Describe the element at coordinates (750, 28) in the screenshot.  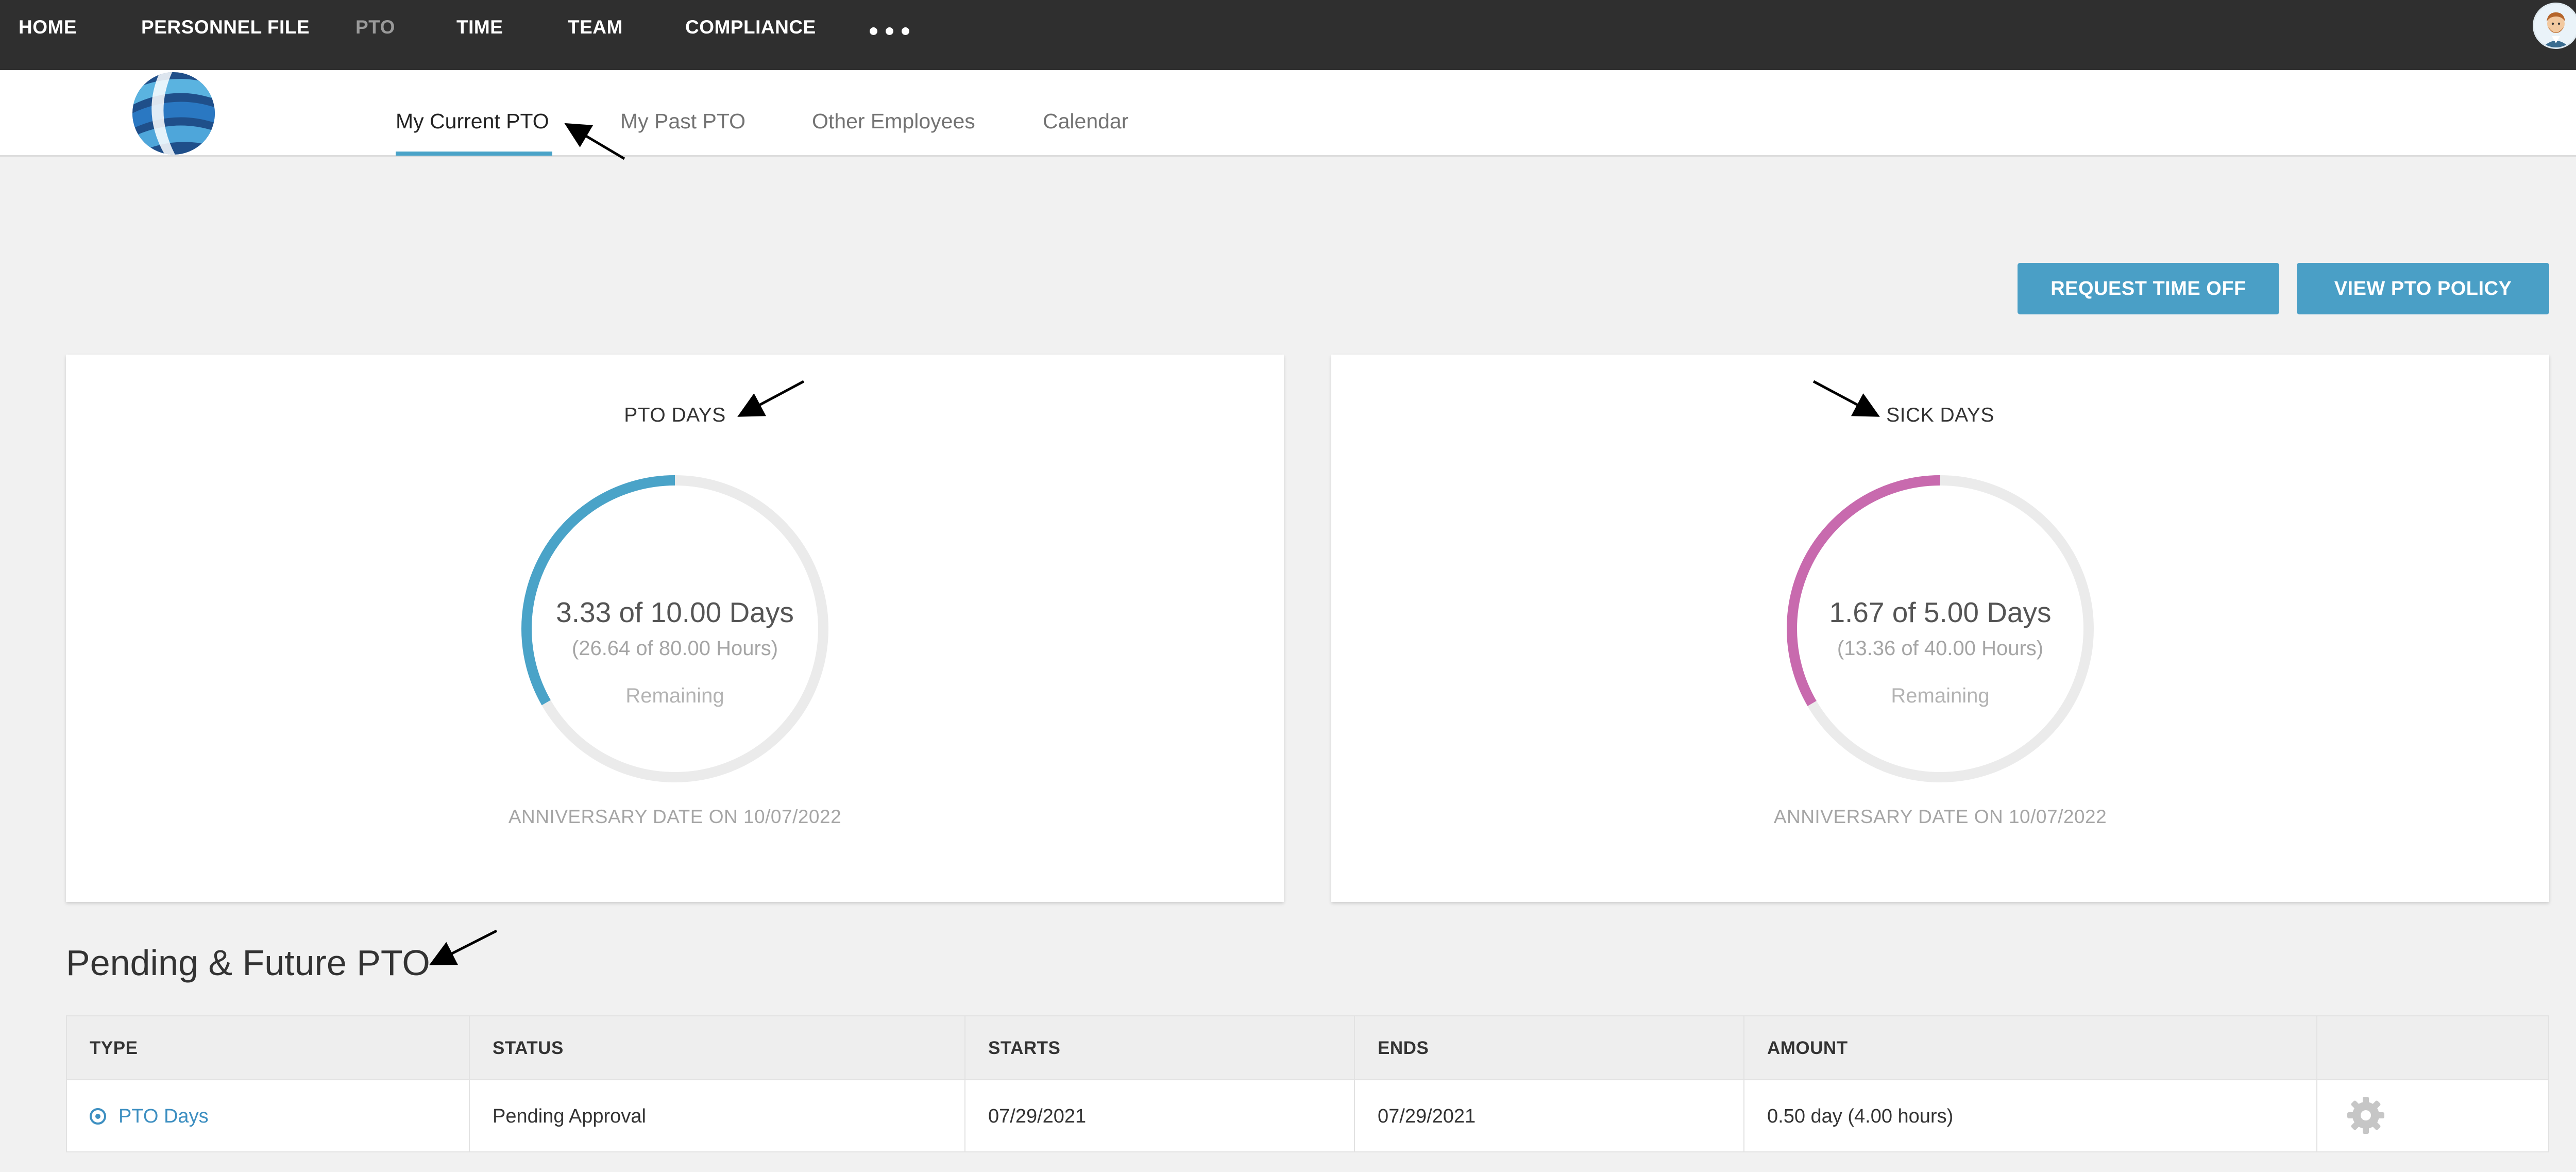
I see `nav-item-compliance: COMPLIANCE` at that location.